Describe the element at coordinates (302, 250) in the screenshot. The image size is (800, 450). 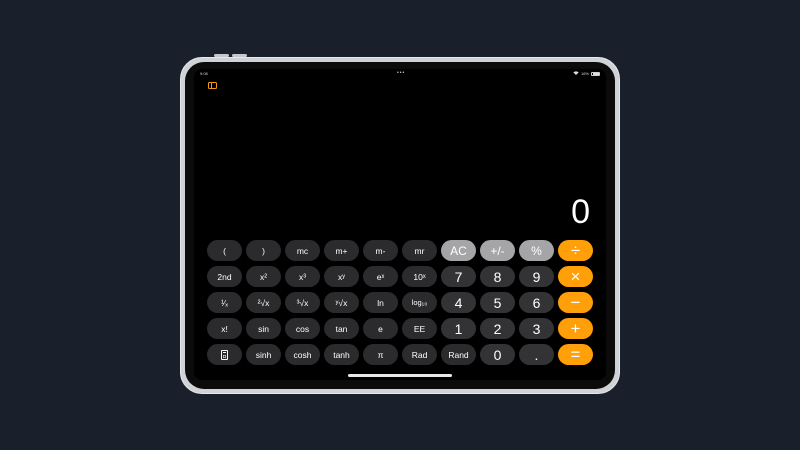
I see `key-mc: mc` at that location.